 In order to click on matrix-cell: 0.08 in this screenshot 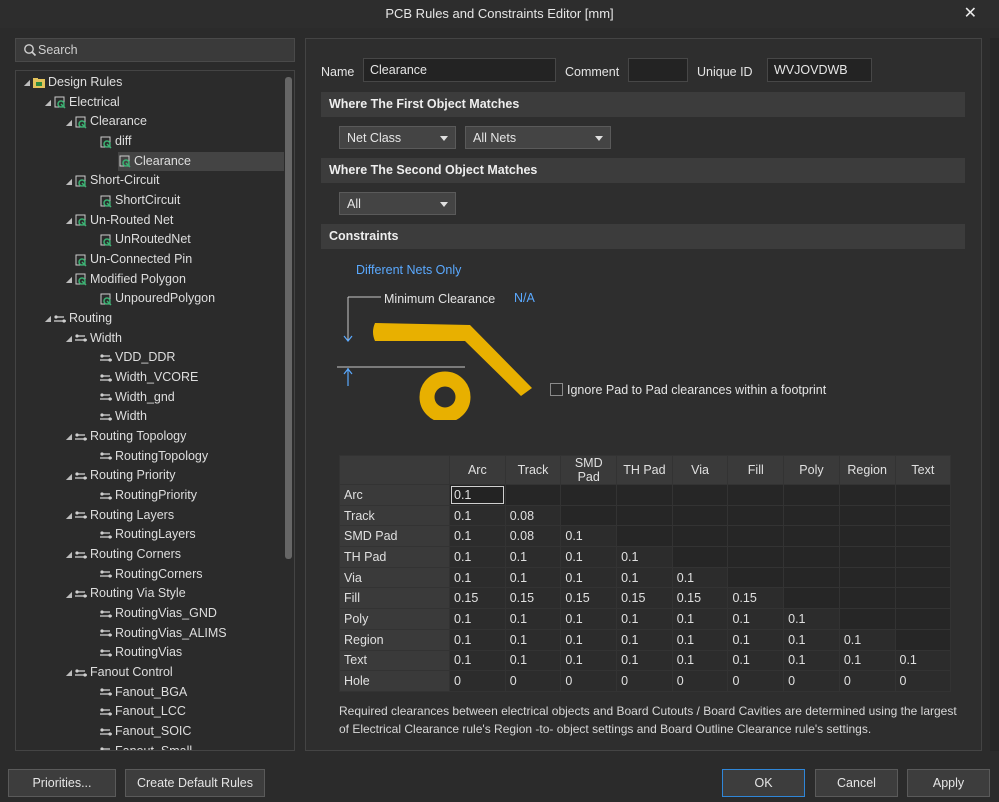, I will do `click(533, 536)`.